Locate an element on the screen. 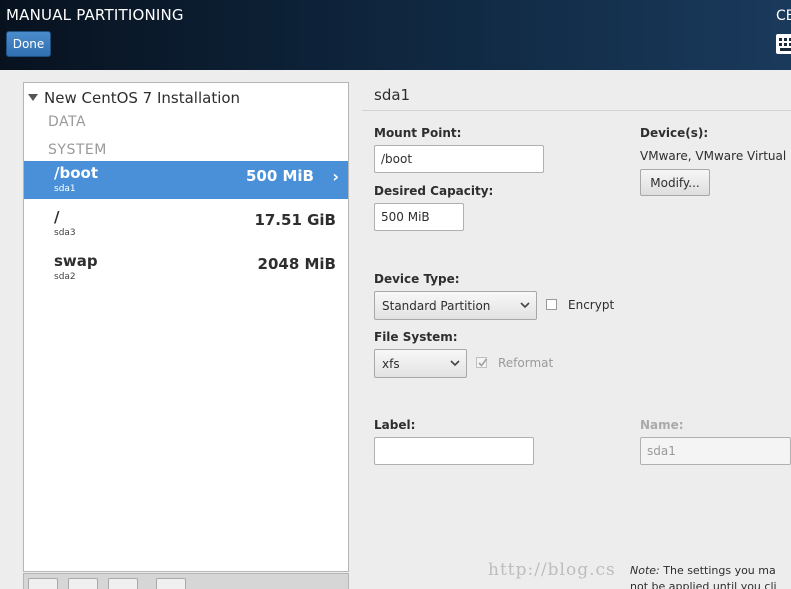  remove-mount-point-button is located at coordinates (83, 583).